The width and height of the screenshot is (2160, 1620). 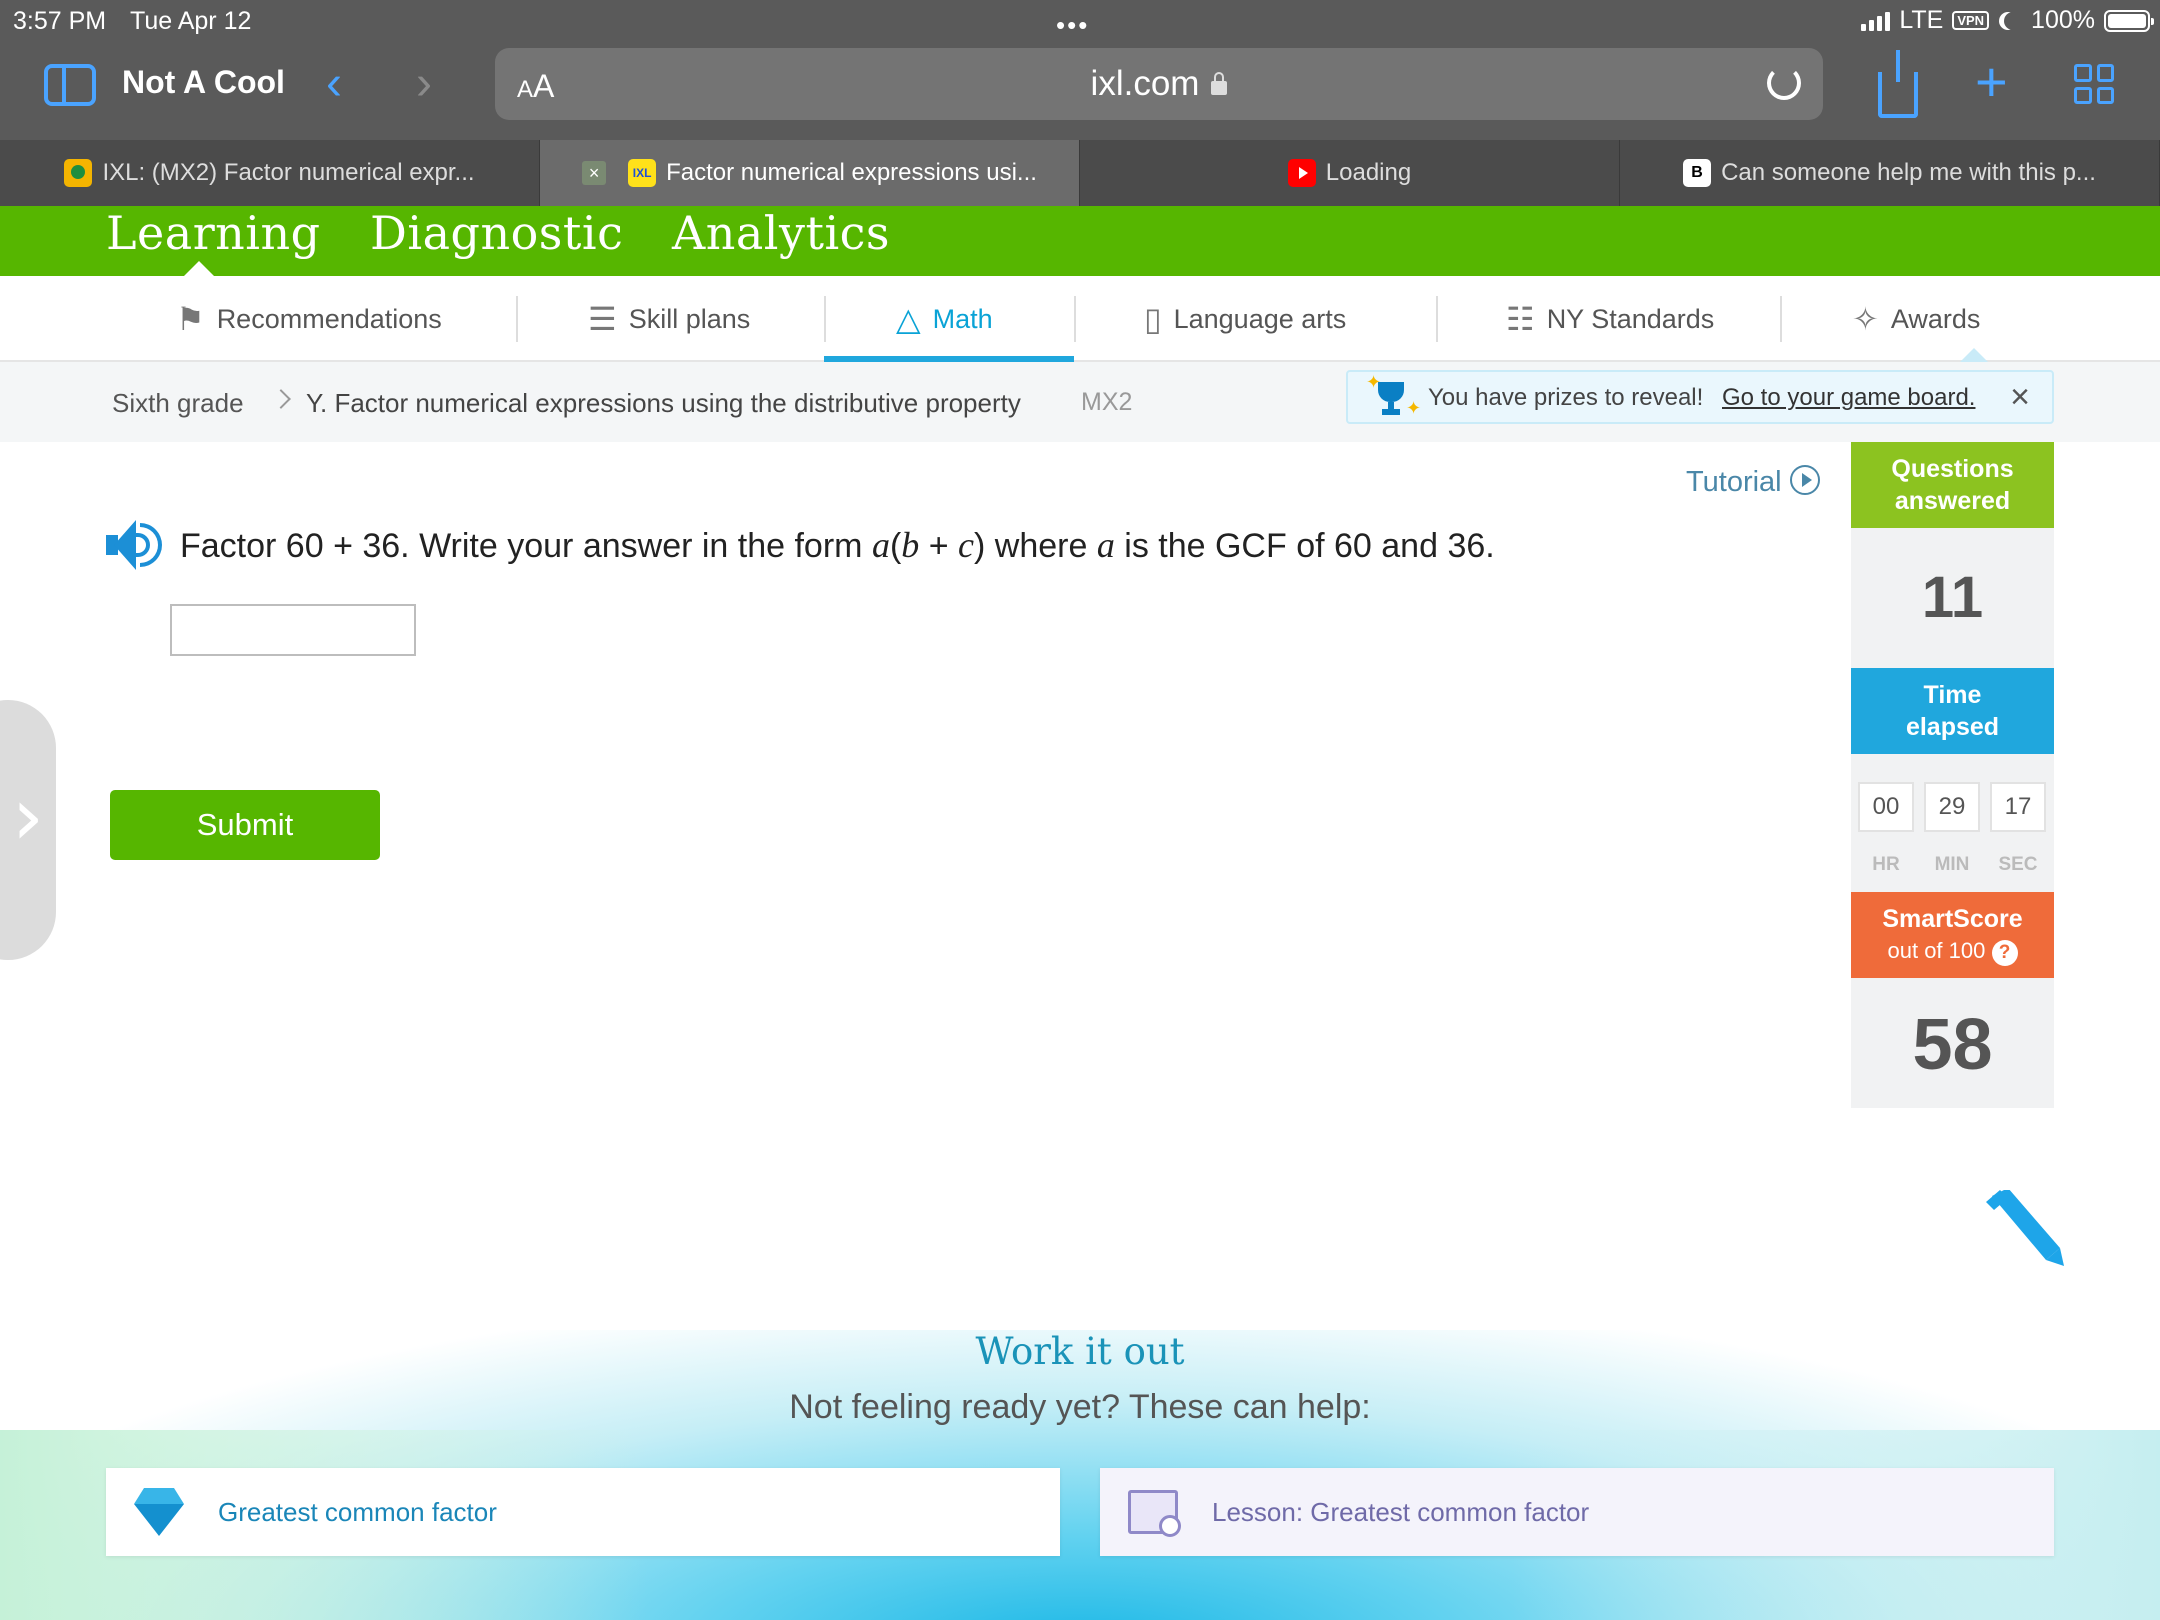 I want to click on time-elapsed: 00 29 17 HR MIN SEC, so click(x=1952, y=823).